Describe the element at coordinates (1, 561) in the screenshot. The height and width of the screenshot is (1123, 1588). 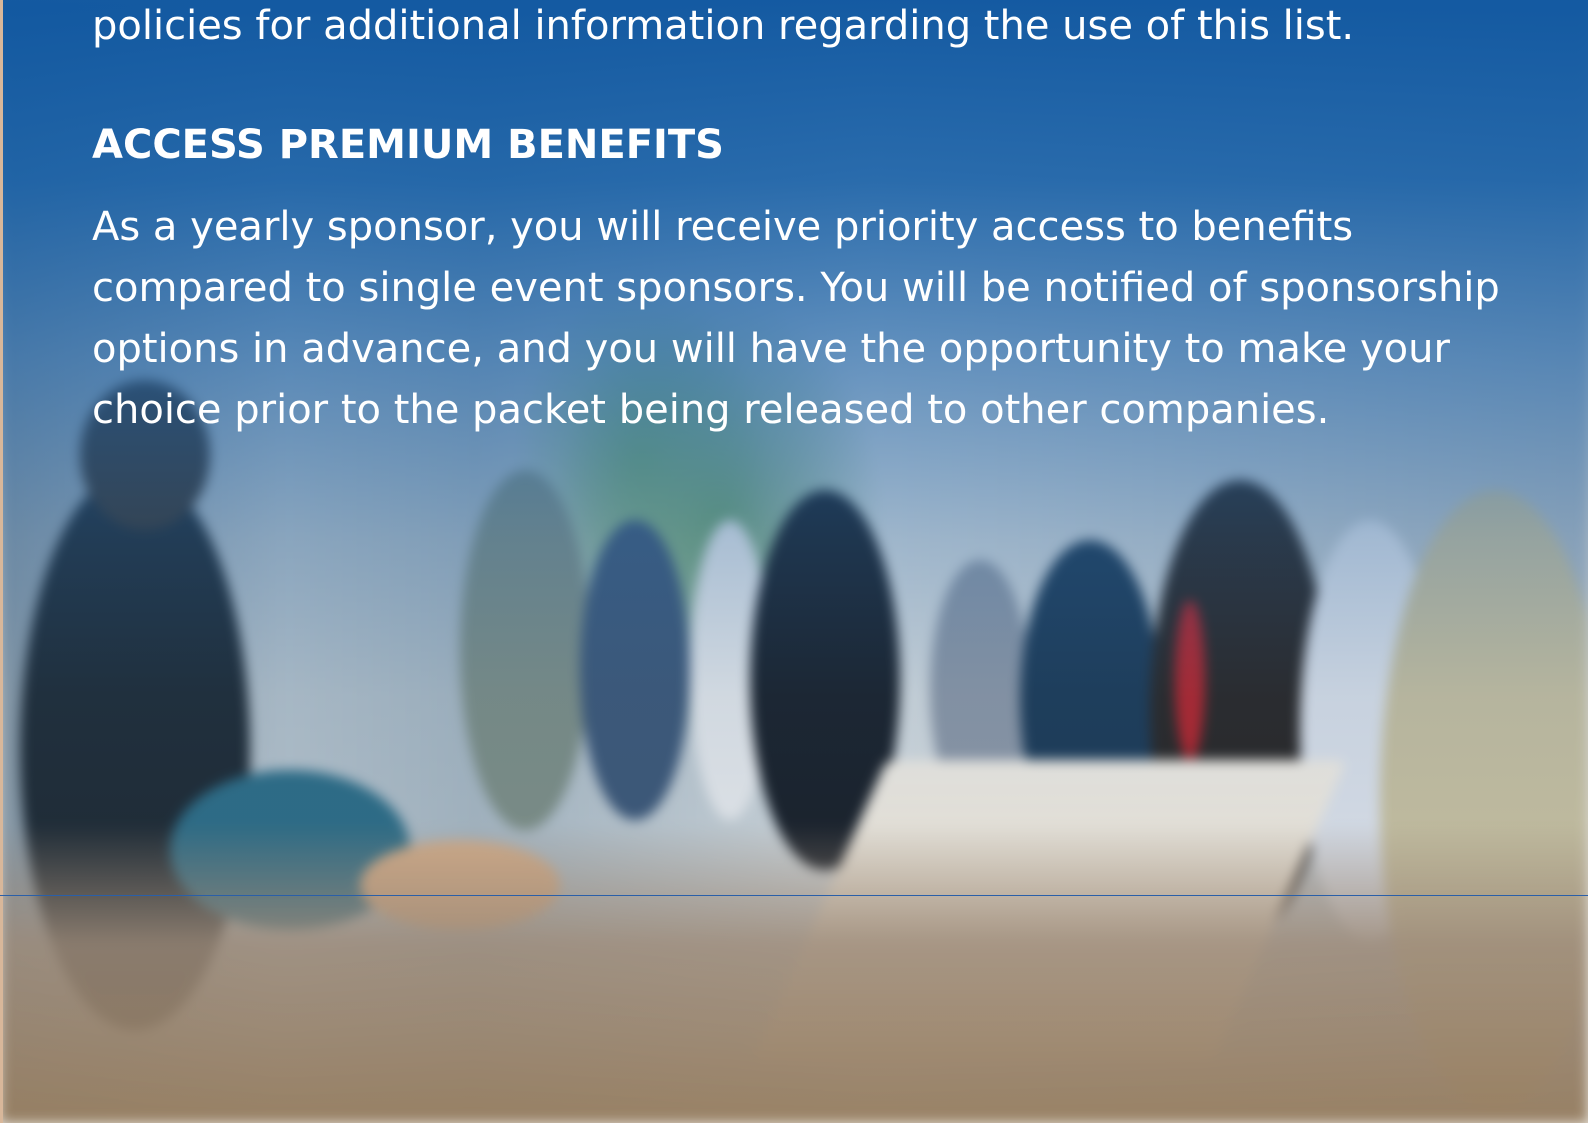
I see `left-edge-strip` at that location.